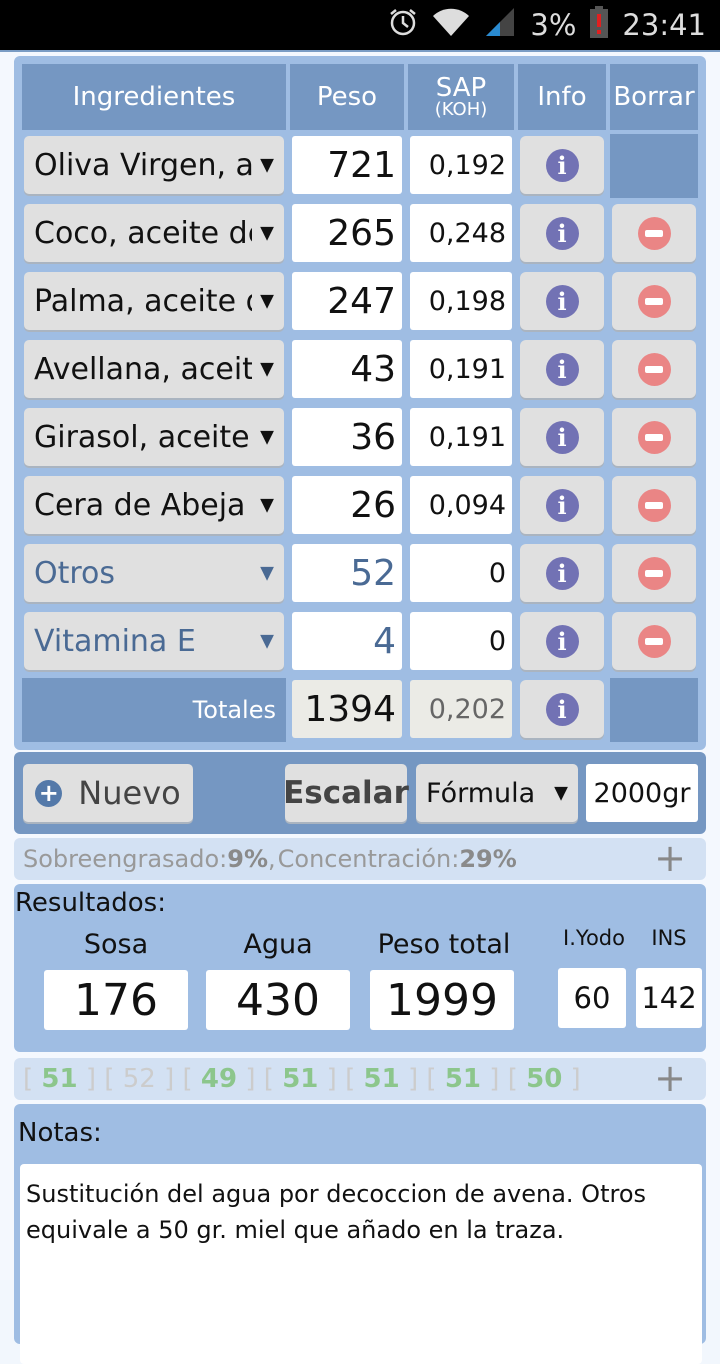  What do you see at coordinates (360, 25) in the screenshot?
I see `status-bar: 3% 23:41` at bounding box center [360, 25].